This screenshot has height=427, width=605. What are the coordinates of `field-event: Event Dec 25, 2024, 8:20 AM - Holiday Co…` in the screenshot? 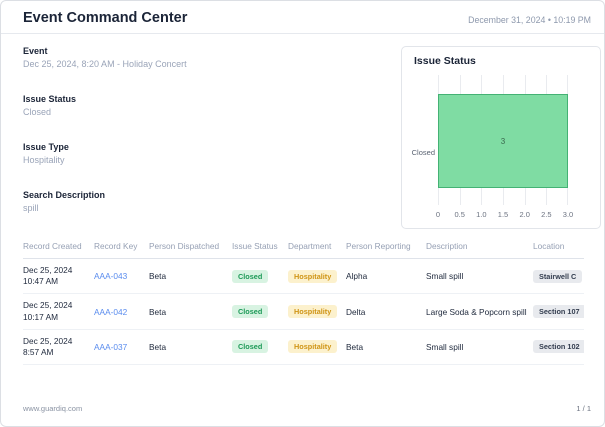 It's located at (105, 57).